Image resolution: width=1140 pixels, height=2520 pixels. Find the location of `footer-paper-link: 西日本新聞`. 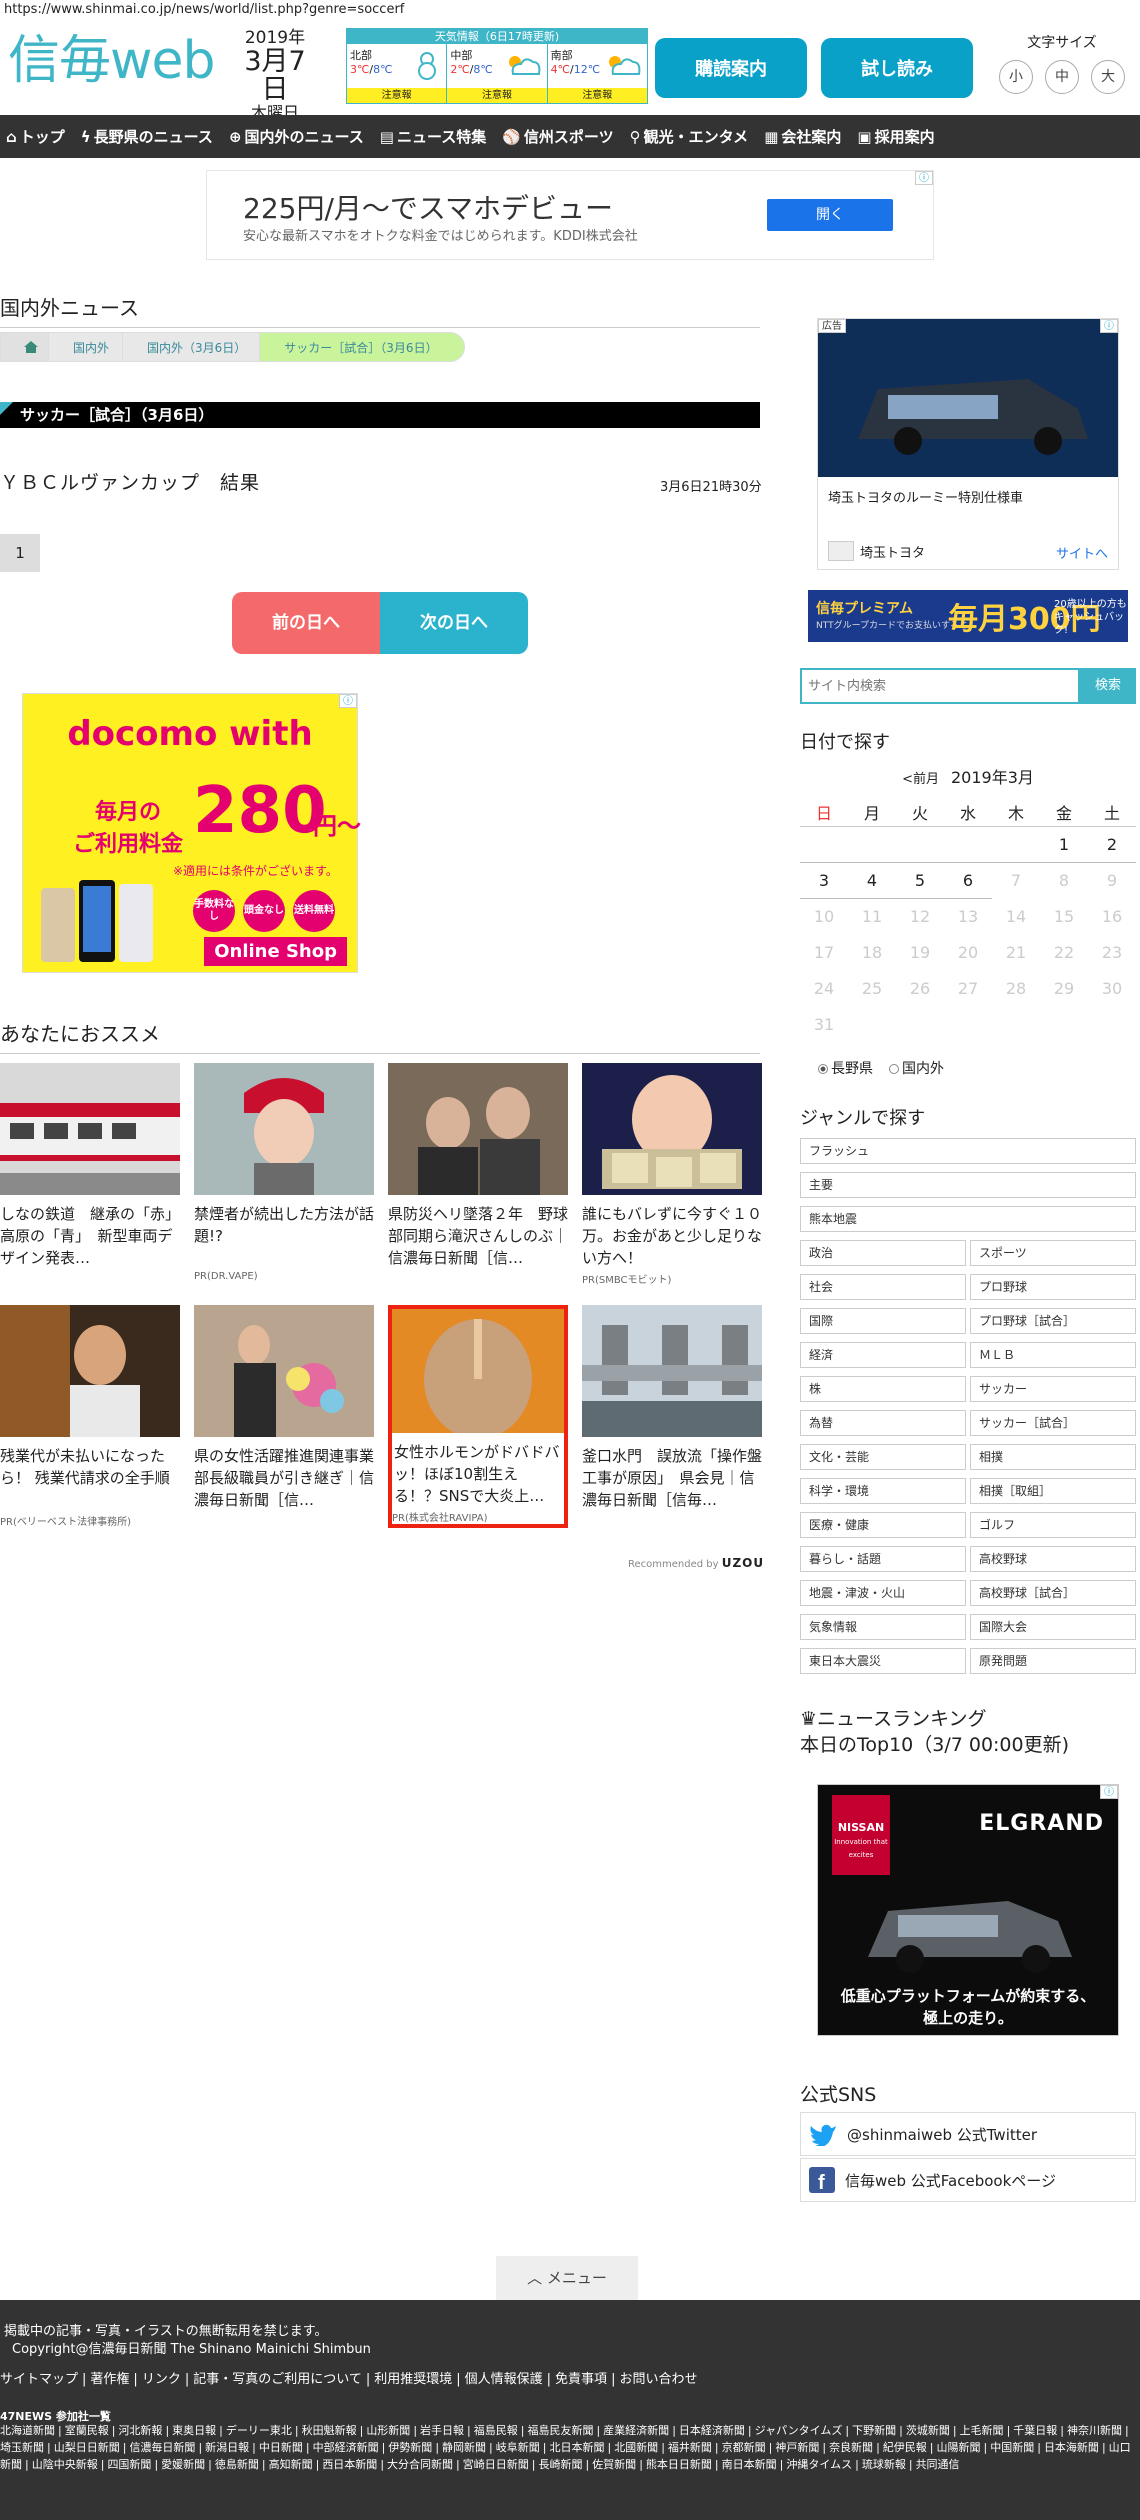

footer-paper-link: 西日本新聞 is located at coordinates (349, 2464).